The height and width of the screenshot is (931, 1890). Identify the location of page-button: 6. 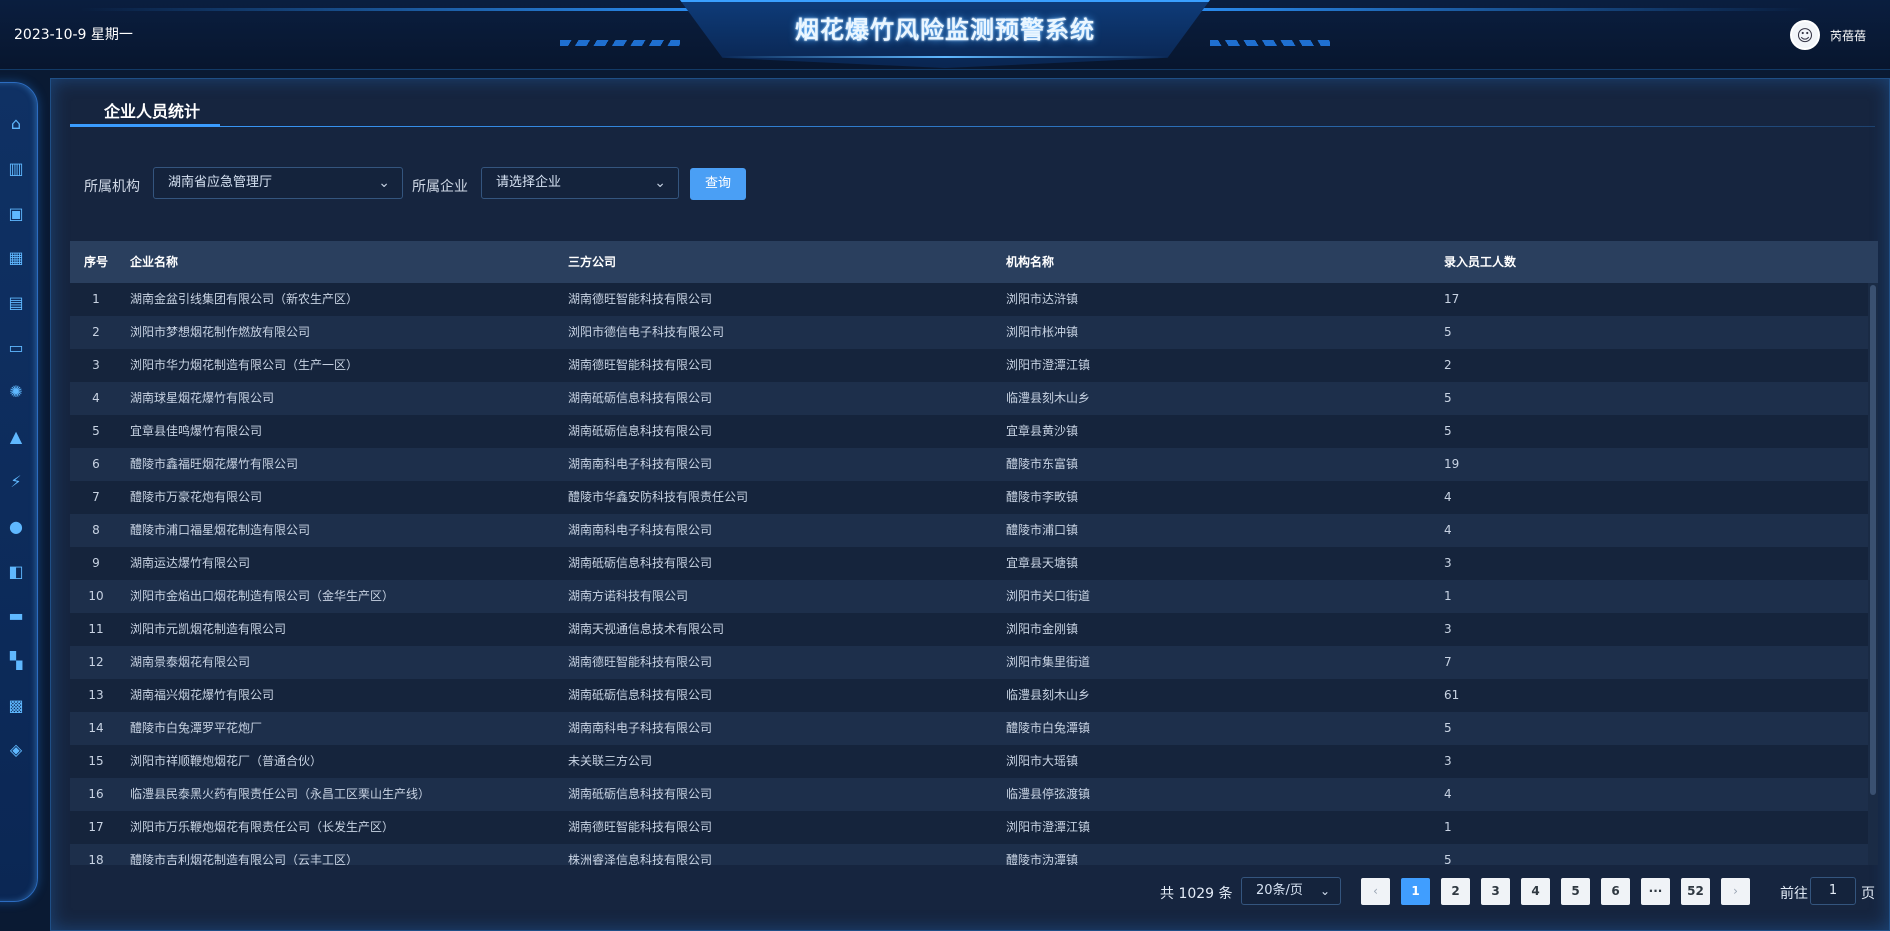
(1615, 891).